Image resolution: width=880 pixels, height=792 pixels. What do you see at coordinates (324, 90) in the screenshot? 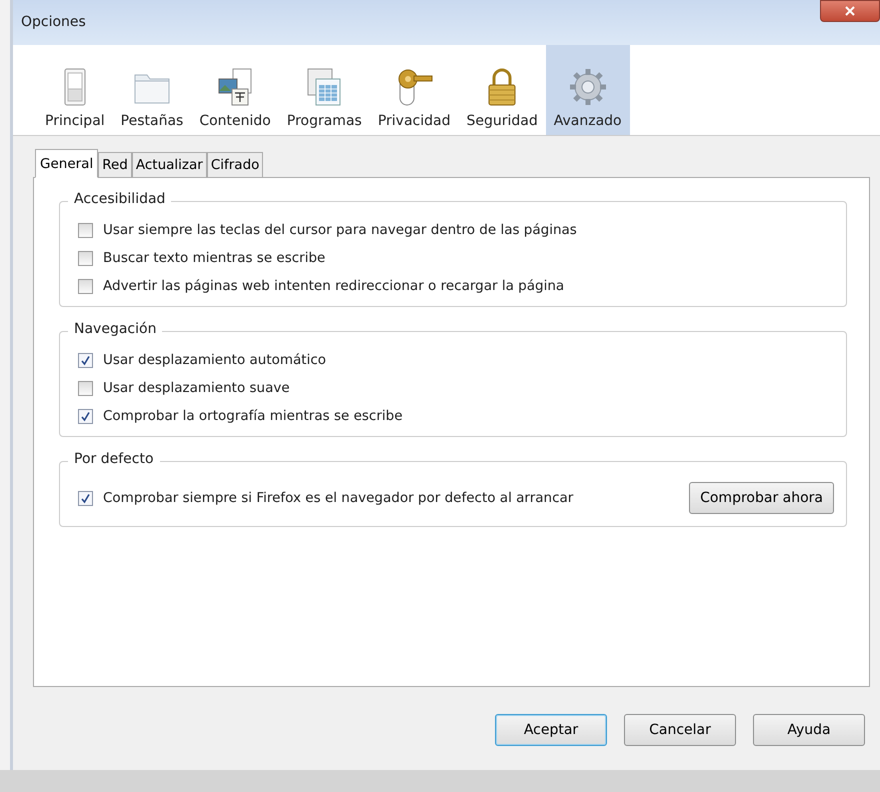
I see `toolbar-tab: Programas` at bounding box center [324, 90].